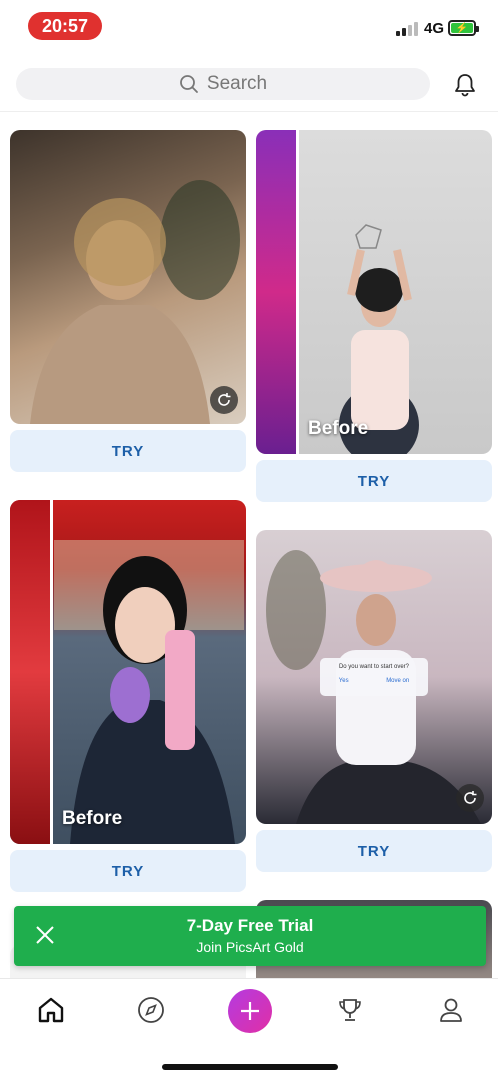 The height and width of the screenshot is (1080, 498). I want to click on dialog-question: Do you want to start over?, so click(374, 667).